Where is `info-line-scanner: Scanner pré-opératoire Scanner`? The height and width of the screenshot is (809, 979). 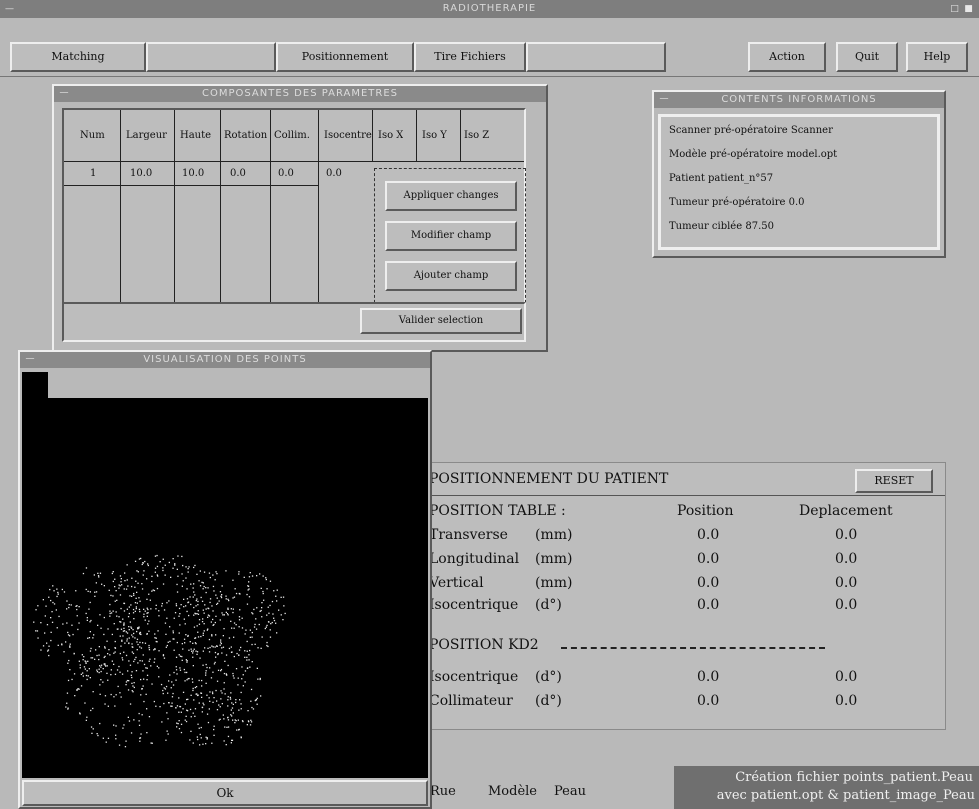
info-line-scanner: Scanner pré-opératoire Scanner is located at coordinates (751, 130).